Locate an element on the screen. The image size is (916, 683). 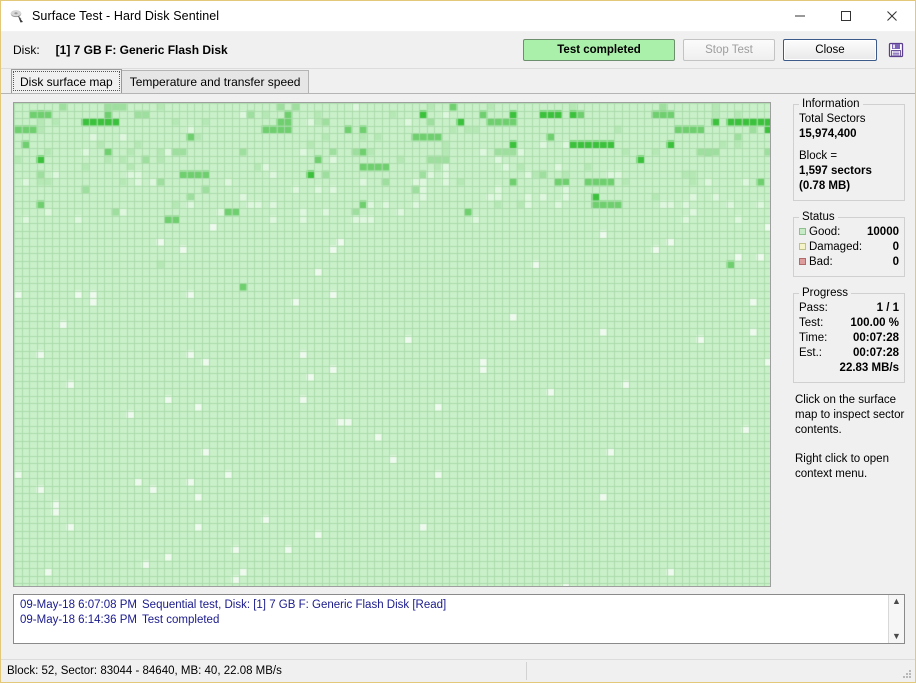
time-value: 00:07:28 is located at coordinates (875, 338).